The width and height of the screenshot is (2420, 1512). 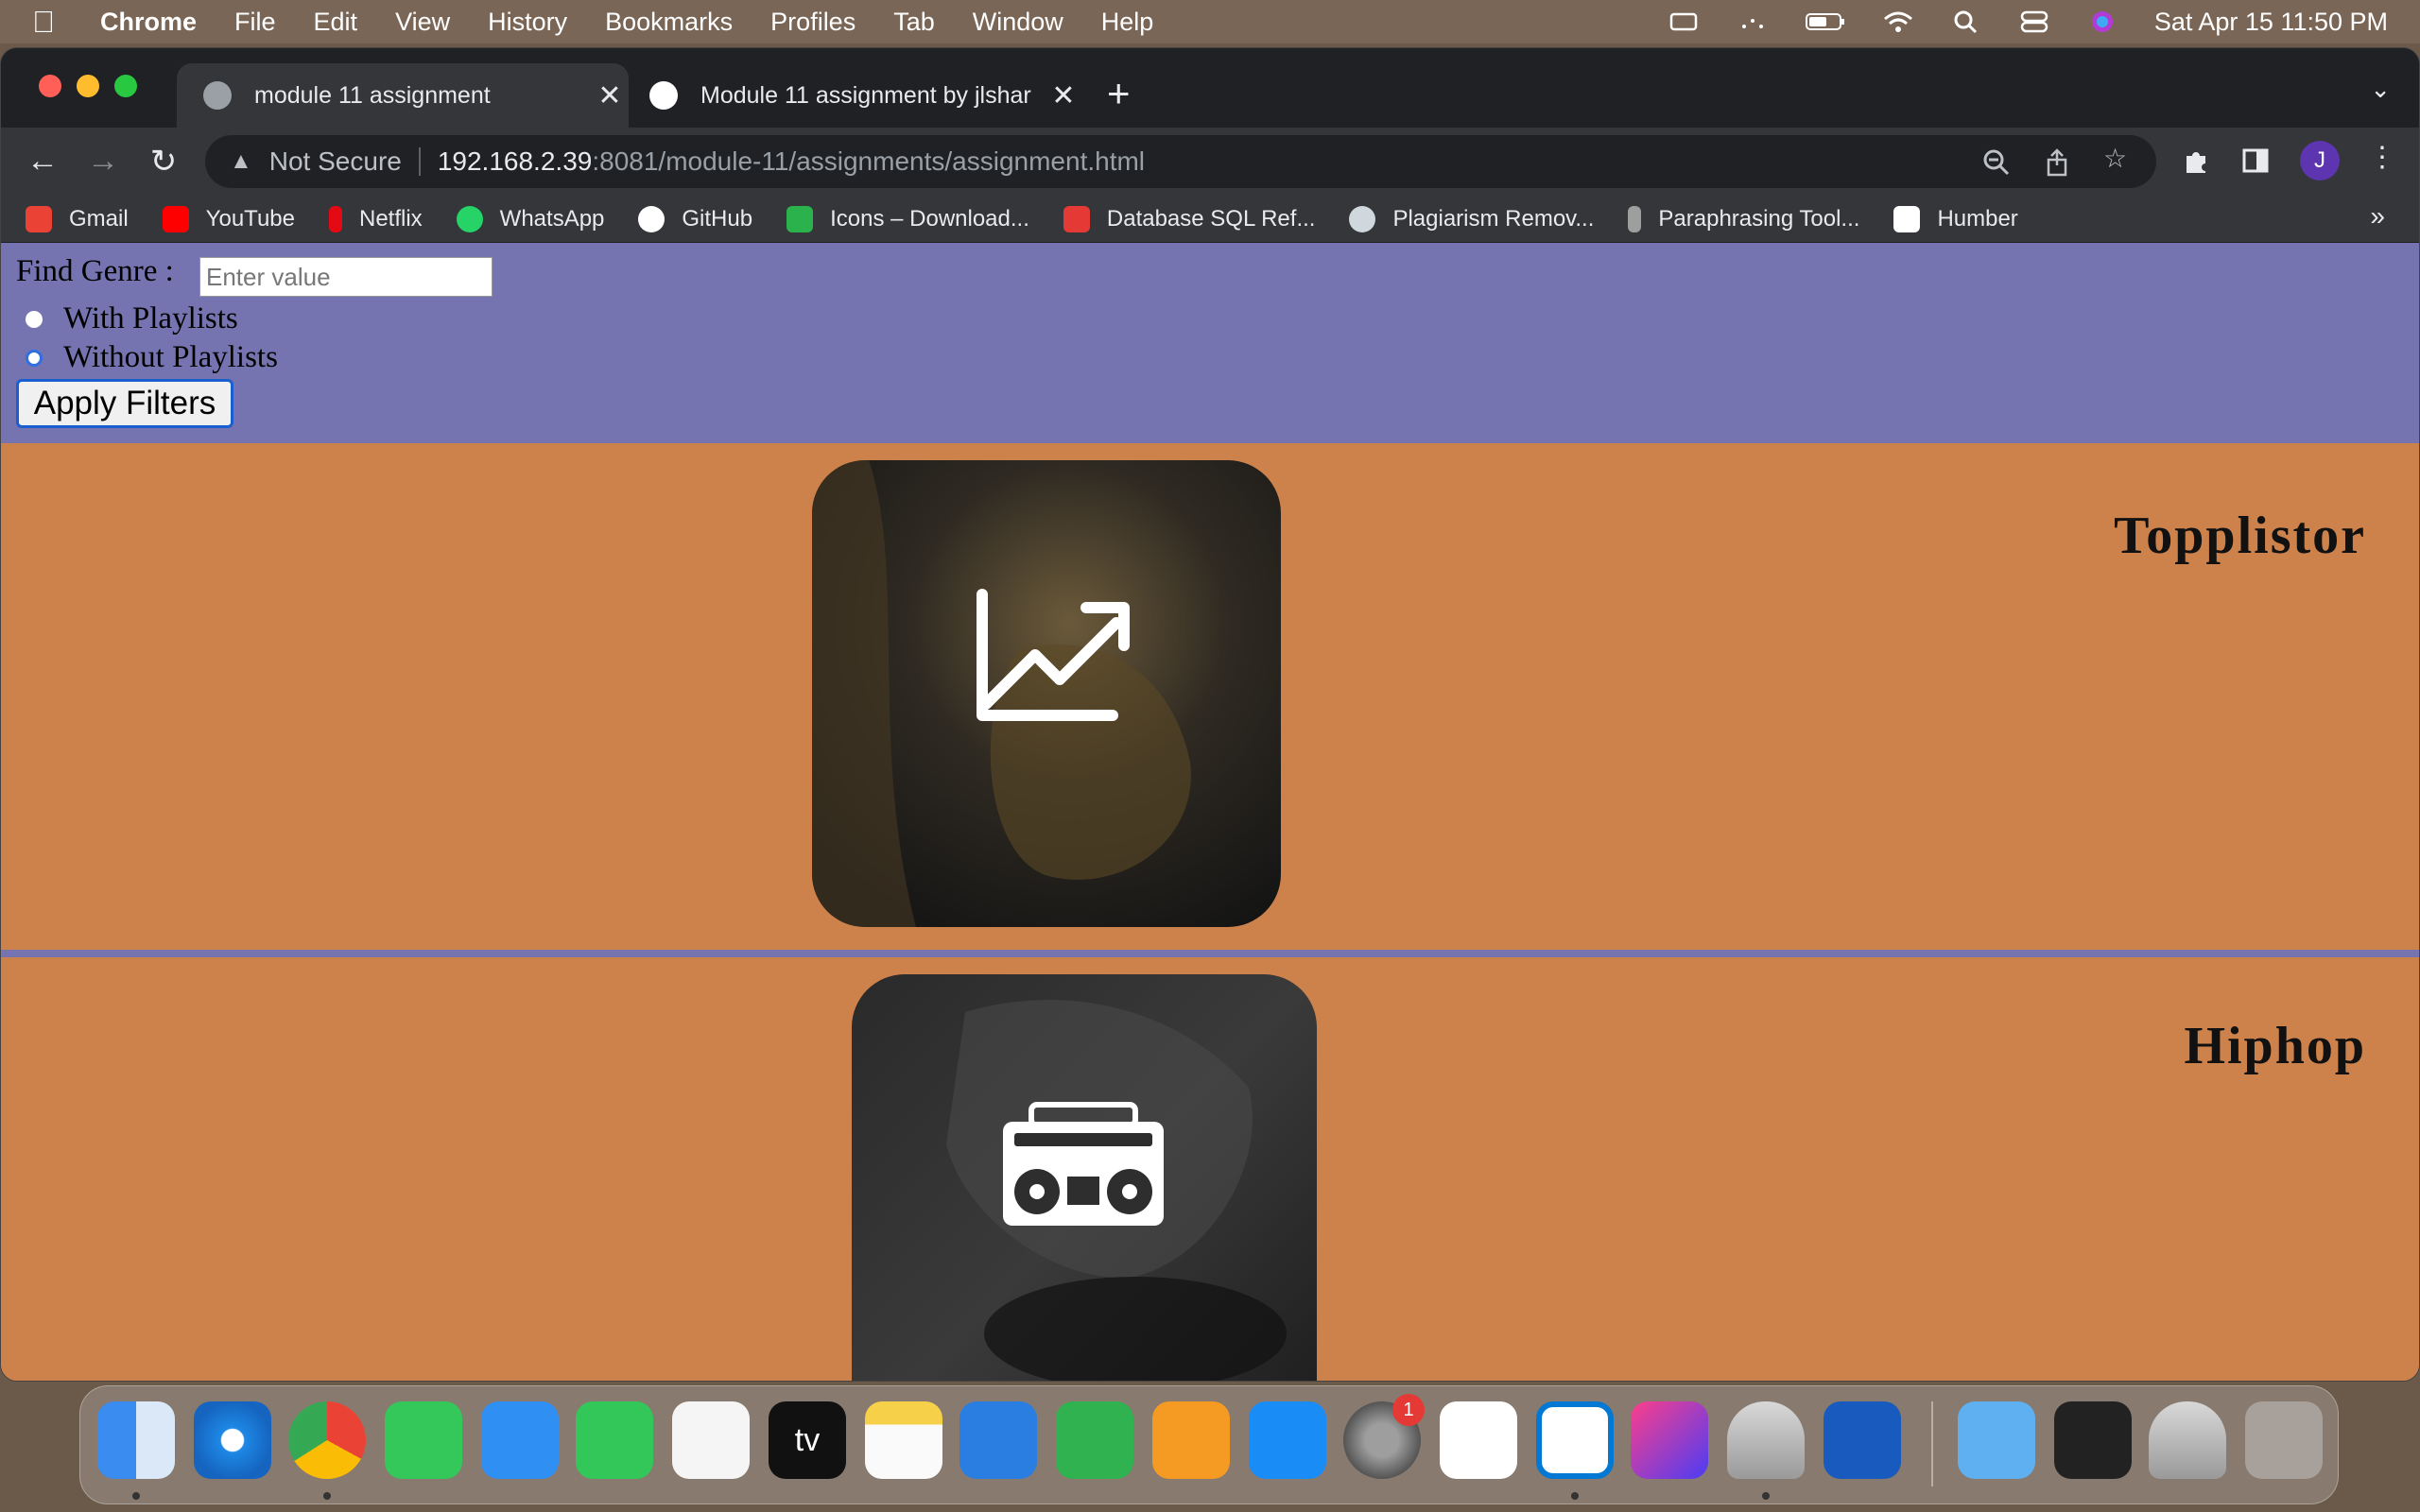 What do you see at coordinates (423, 22) in the screenshot?
I see `menu-view: View` at bounding box center [423, 22].